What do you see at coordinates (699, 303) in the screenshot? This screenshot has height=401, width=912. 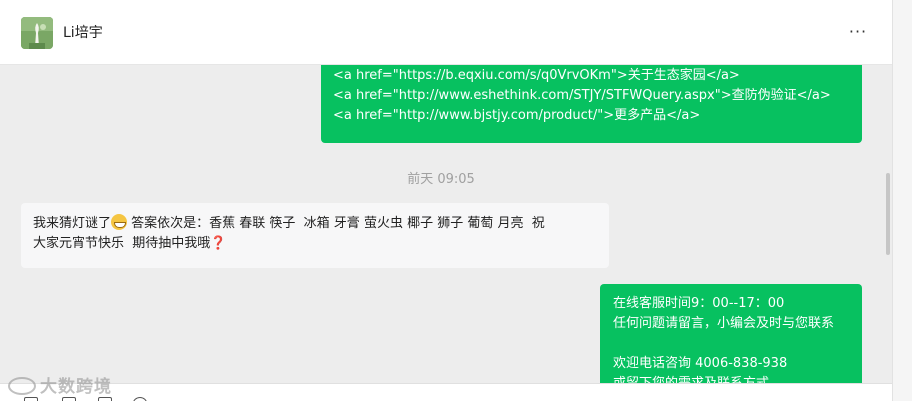 I see `message-line: 在线客服时间9：00--17：00` at bounding box center [699, 303].